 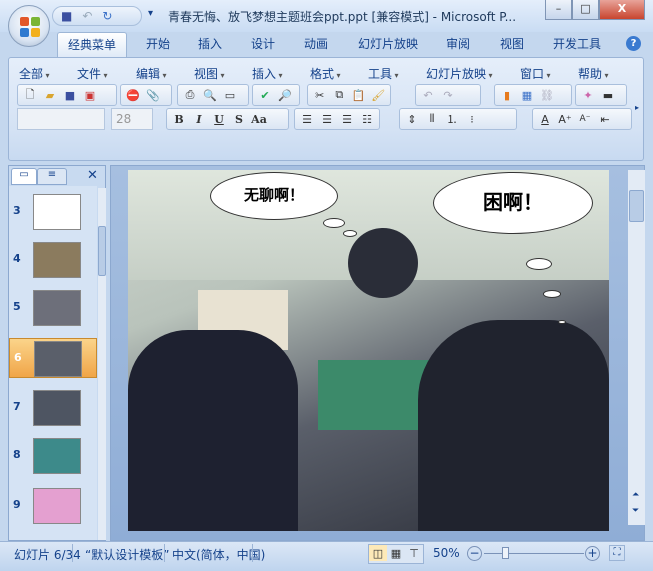 I want to click on toolbar-overflow-icon: ▸, so click(x=637, y=107).